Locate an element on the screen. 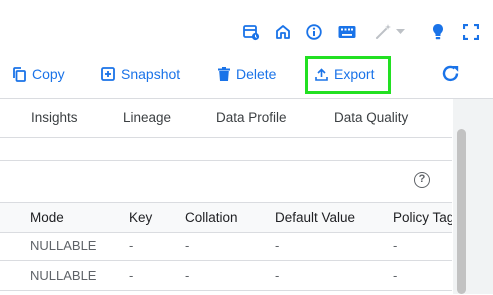 Image resolution: width=493 pixels, height=295 pixels. lightbulb-icon is located at coordinates (438, 32).